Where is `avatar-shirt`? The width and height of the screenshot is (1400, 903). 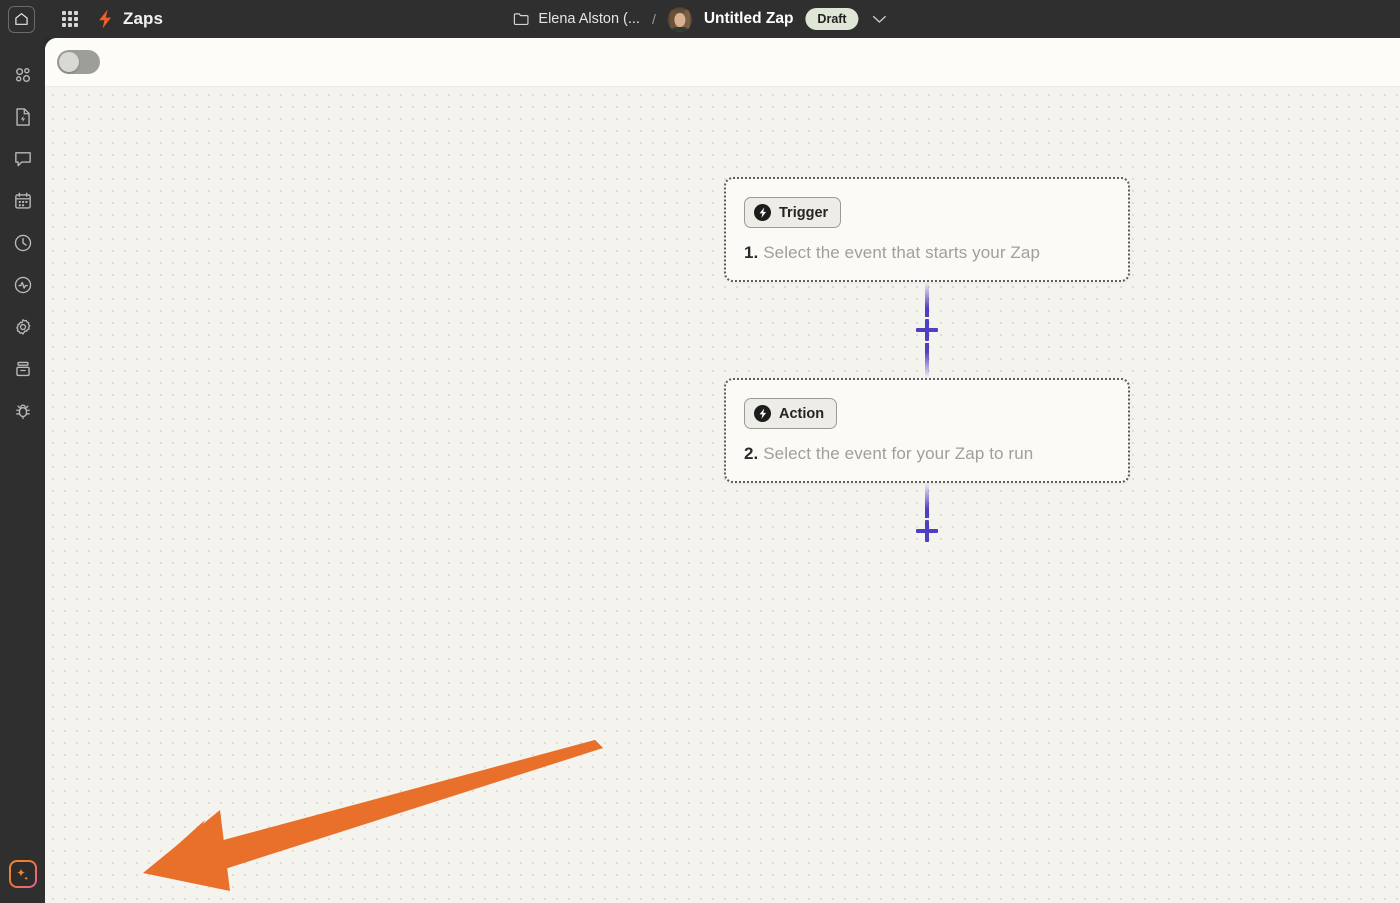 avatar-shirt is located at coordinates (680, 29).